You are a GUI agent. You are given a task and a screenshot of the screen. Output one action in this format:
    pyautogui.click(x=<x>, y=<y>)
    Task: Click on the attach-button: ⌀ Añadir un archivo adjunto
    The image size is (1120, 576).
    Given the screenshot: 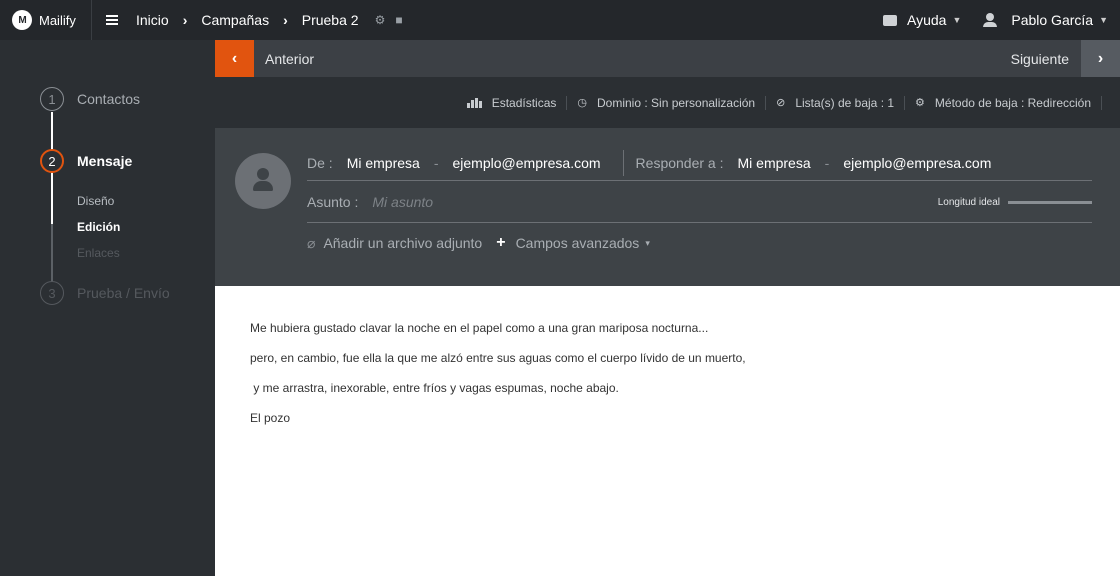 What is the action you would take?
    pyautogui.click(x=394, y=243)
    